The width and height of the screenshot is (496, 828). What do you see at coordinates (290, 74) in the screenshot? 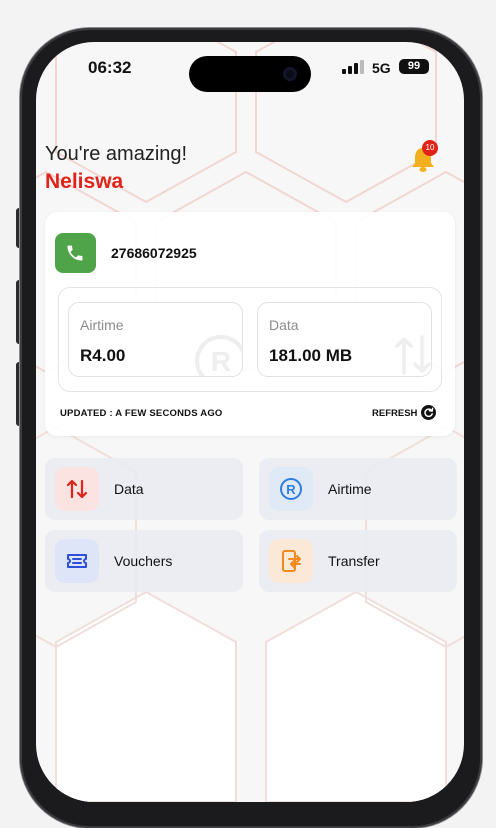
I see `front-camera` at bounding box center [290, 74].